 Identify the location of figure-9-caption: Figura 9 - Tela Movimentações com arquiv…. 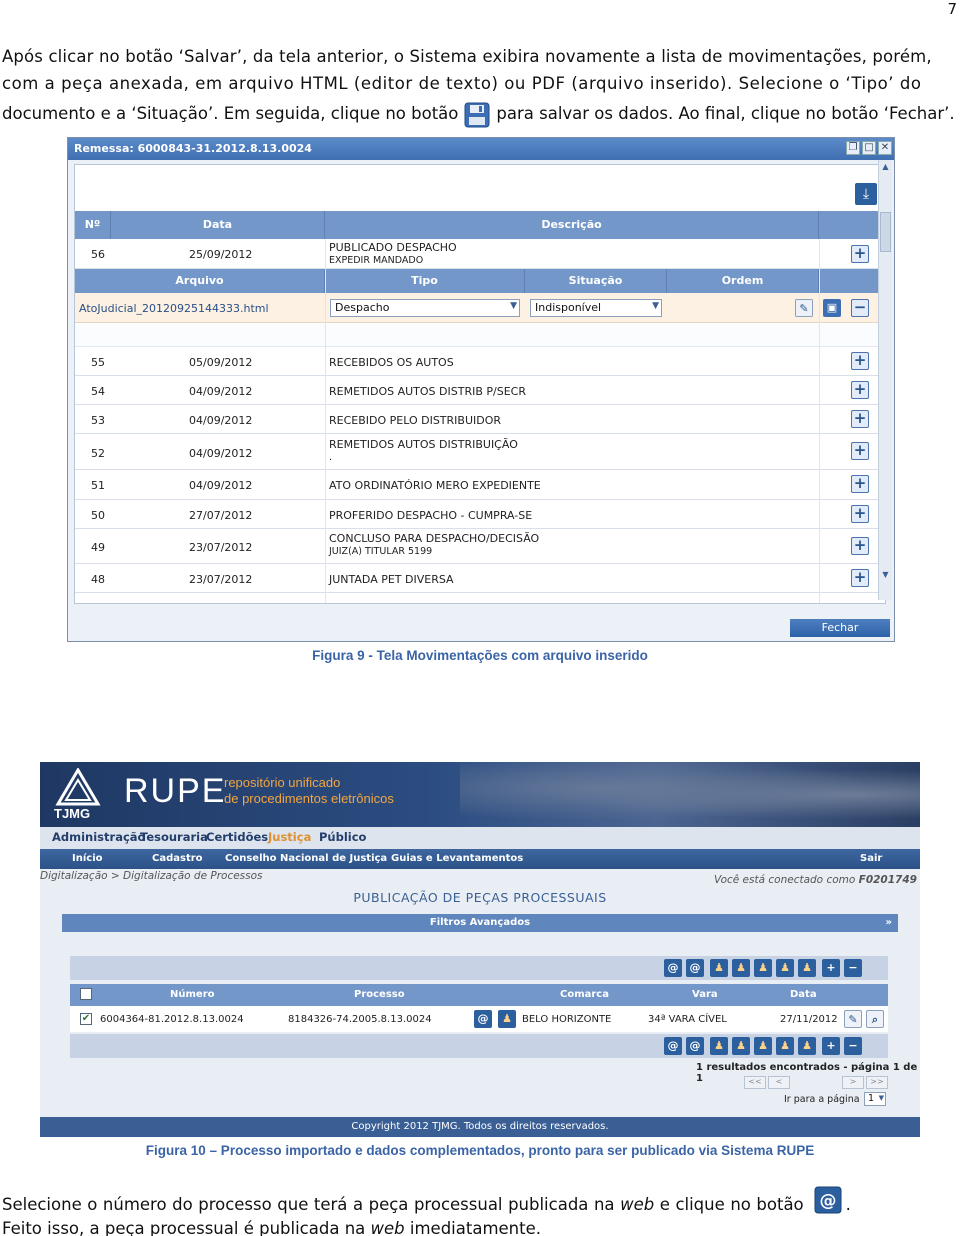
(480, 655).